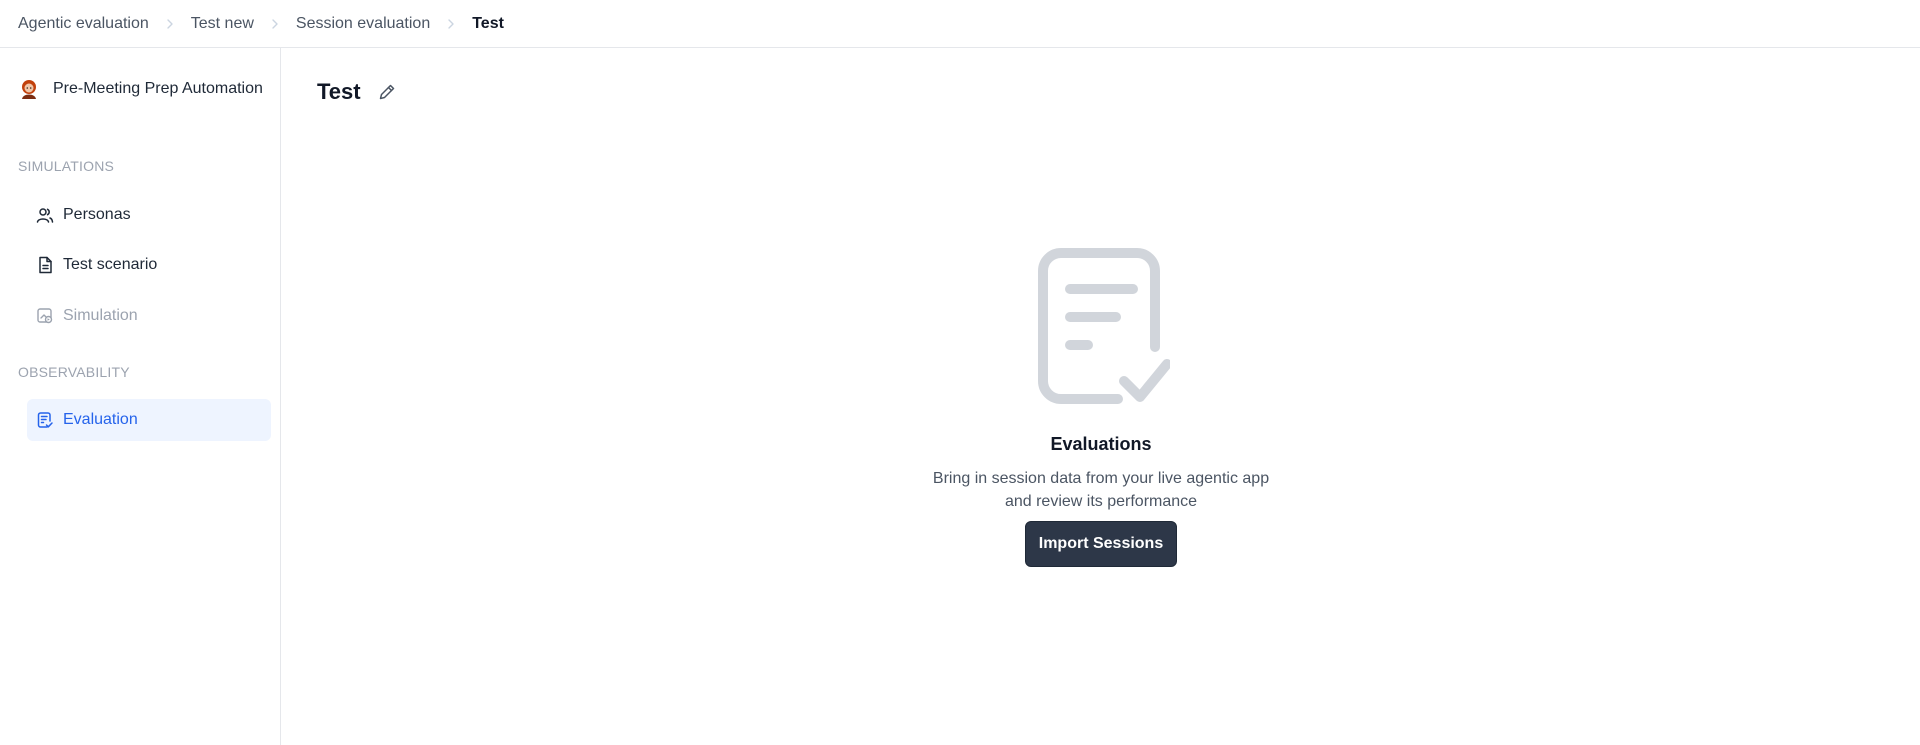  Describe the element at coordinates (100, 315) in the screenshot. I see `sidebar-item-label: Simulation` at that location.